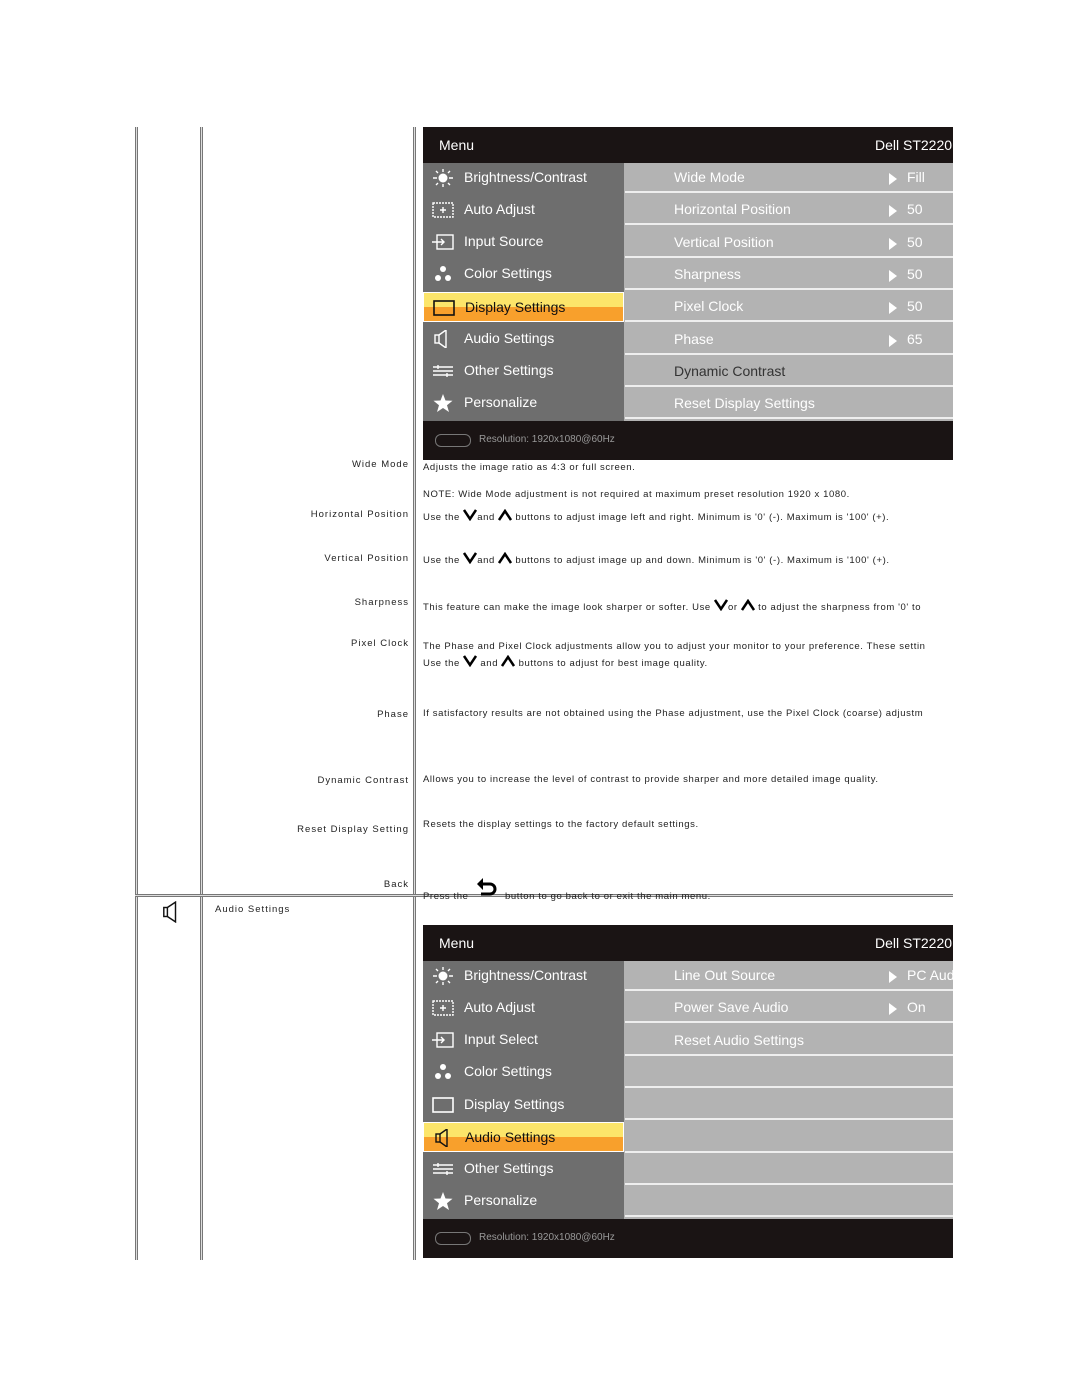 The width and height of the screenshot is (1080, 1397). What do you see at coordinates (501, 1039) in the screenshot?
I see `osd-menu-item-label: Input Select` at bounding box center [501, 1039].